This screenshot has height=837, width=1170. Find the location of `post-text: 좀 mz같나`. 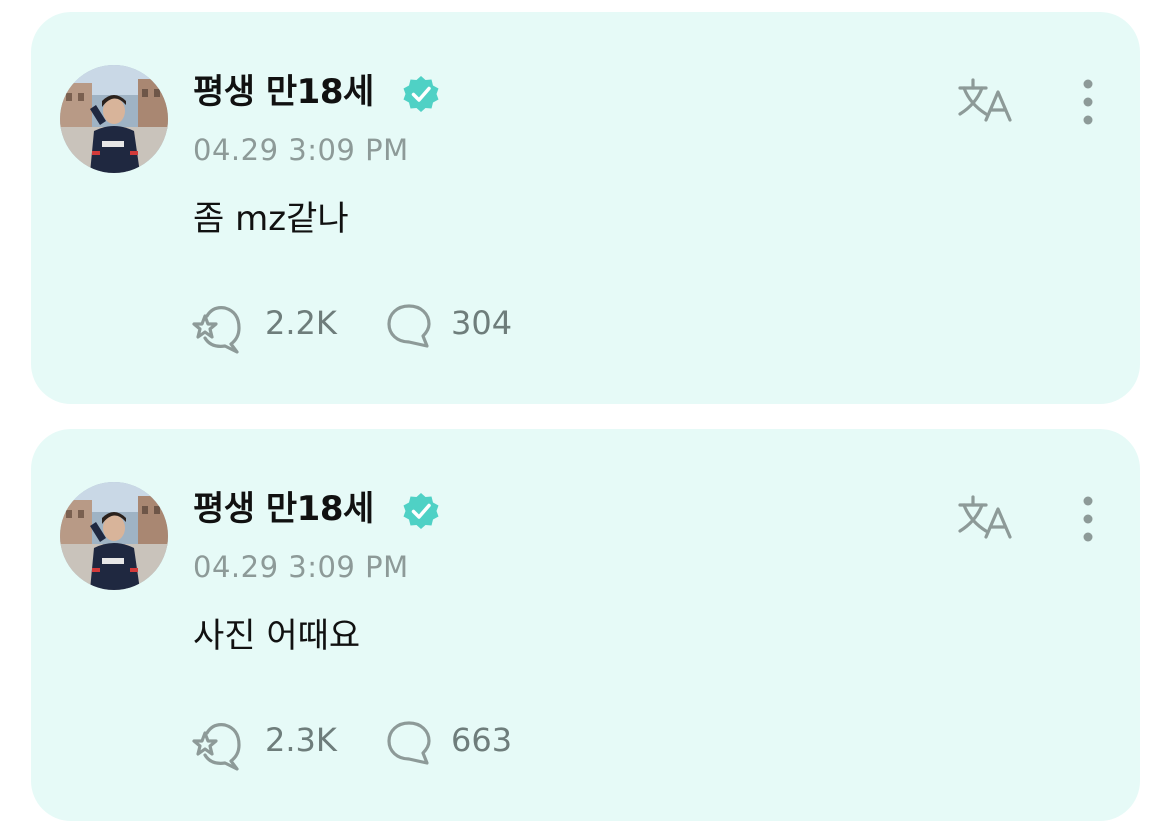

post-text: 좀 mz같나 is located at coordinates (271, 219).